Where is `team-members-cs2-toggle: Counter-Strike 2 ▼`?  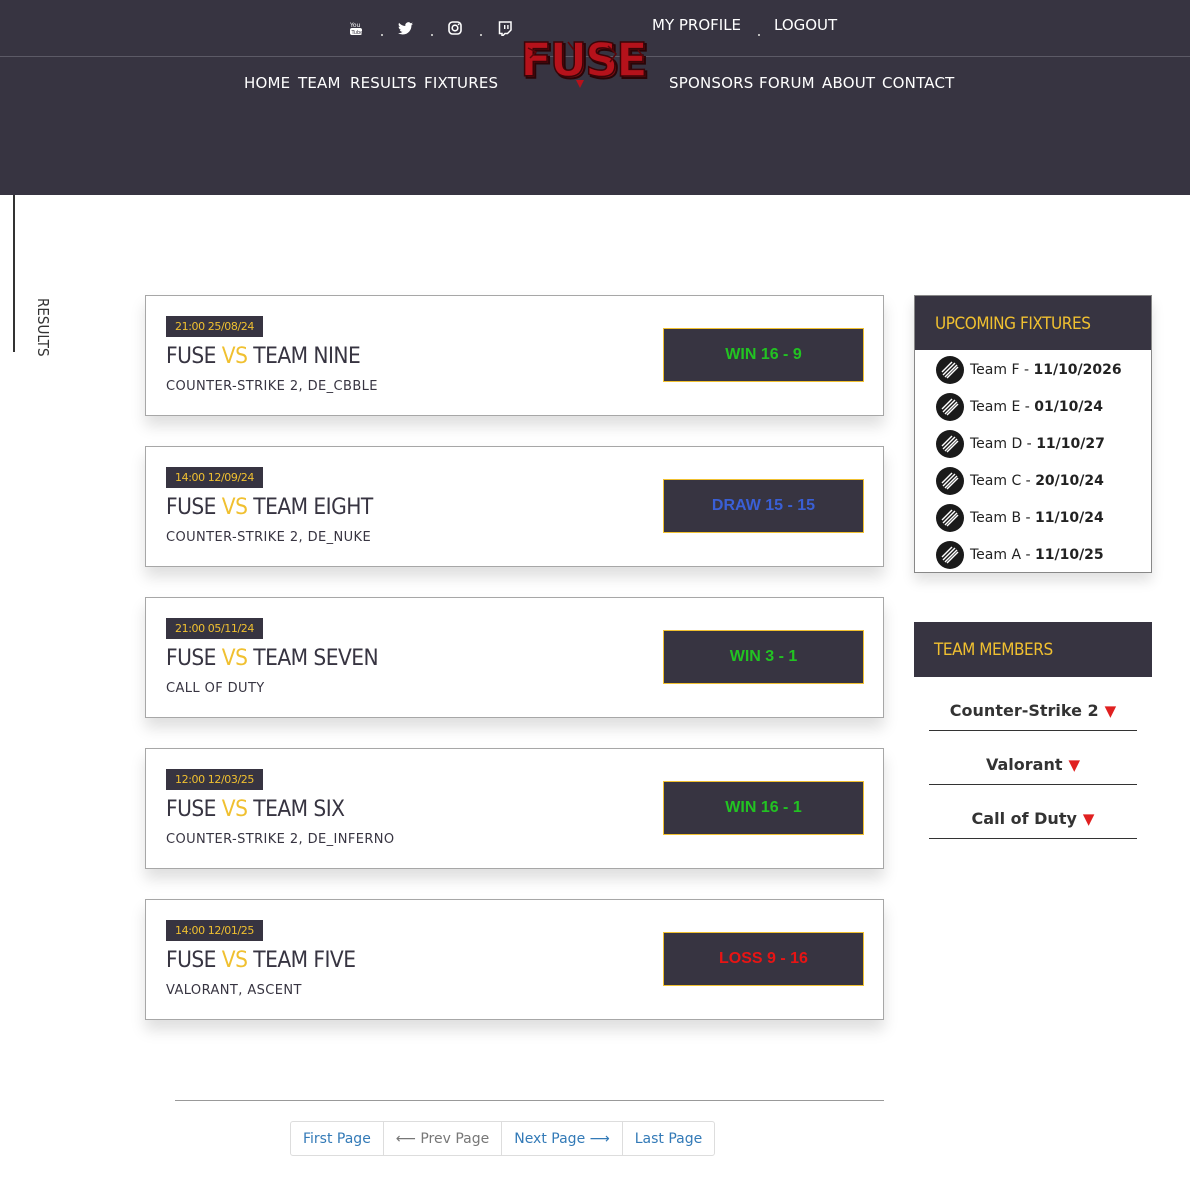
team-members-cs2-toggle: Counter-Strike 2 ▼ is located at coordinates (1033, 711).